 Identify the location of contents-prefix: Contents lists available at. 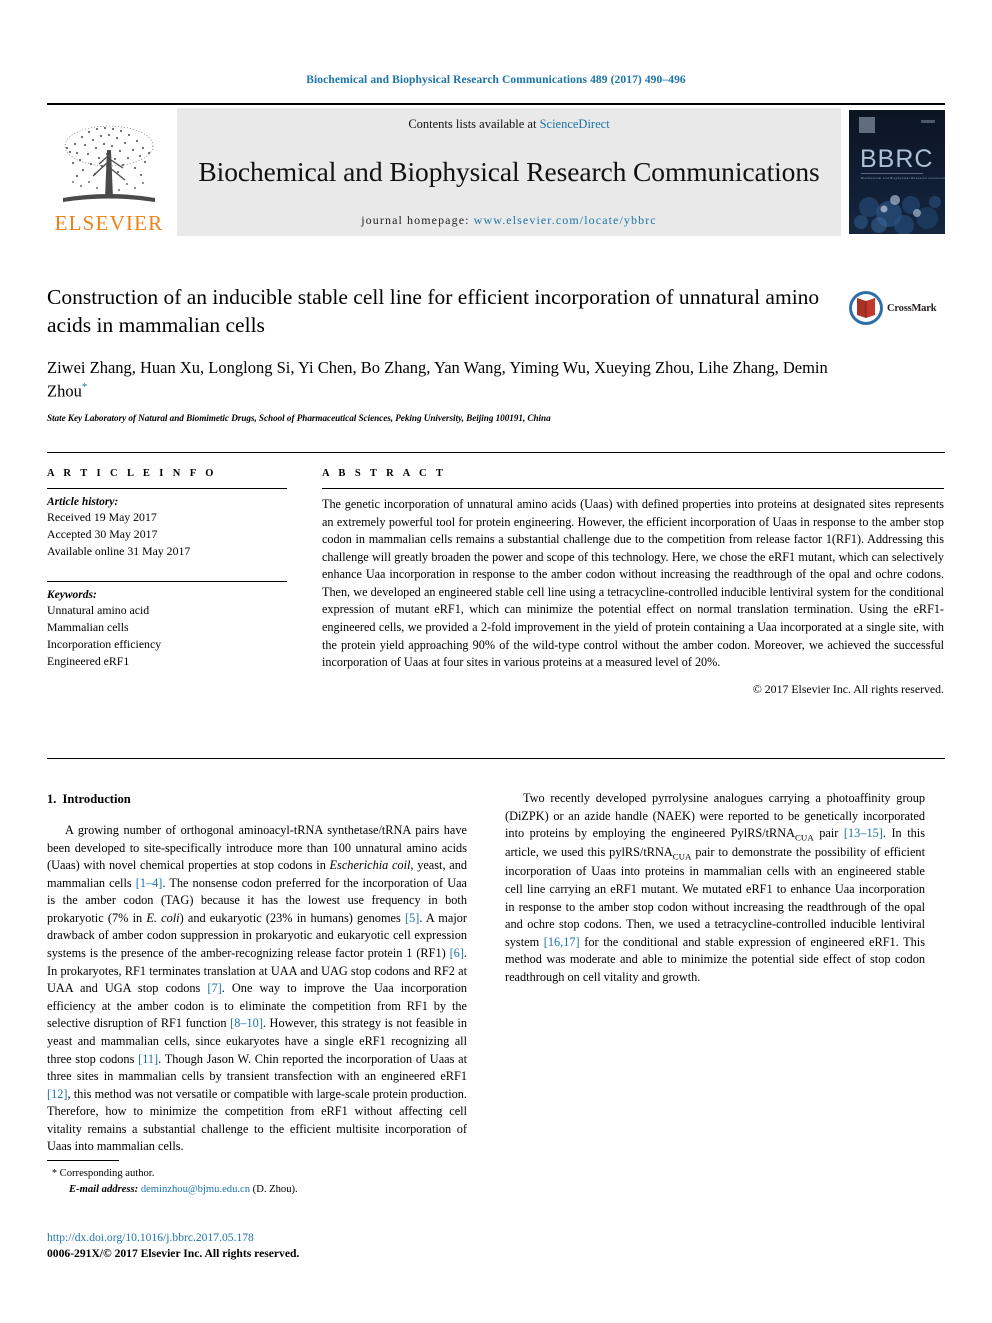
(474, 124).